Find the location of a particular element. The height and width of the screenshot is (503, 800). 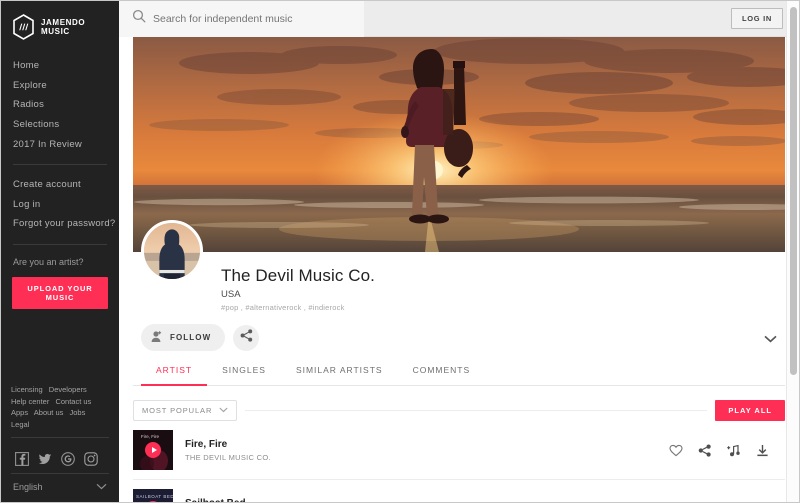

sidebar-item-forgot-password: Forgot your password? is located at coordinates (60, 224).